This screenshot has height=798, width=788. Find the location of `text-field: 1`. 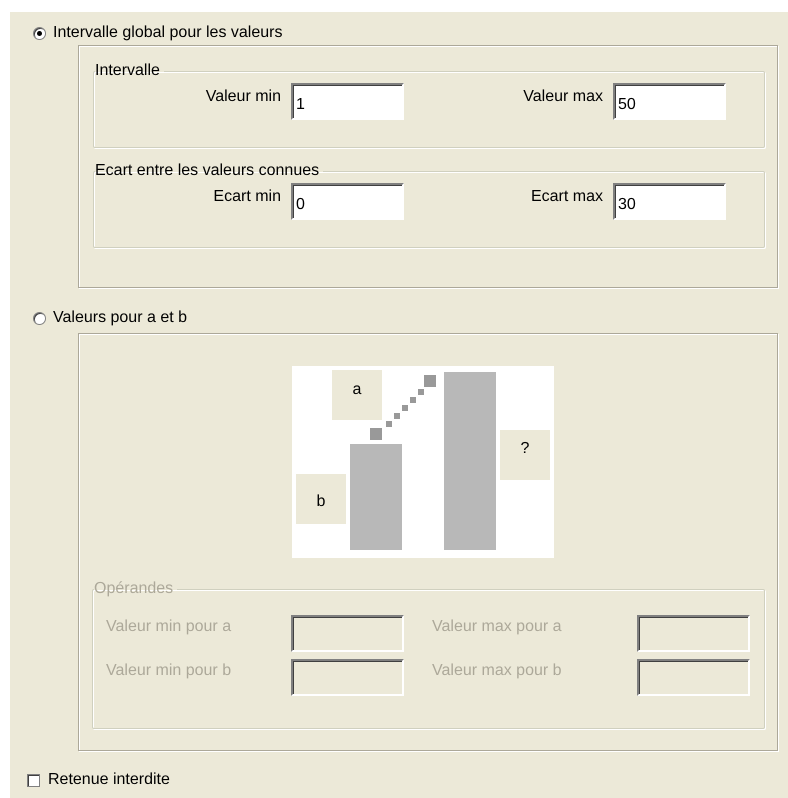

text-field: 1 is located at coordinates (347, 101).